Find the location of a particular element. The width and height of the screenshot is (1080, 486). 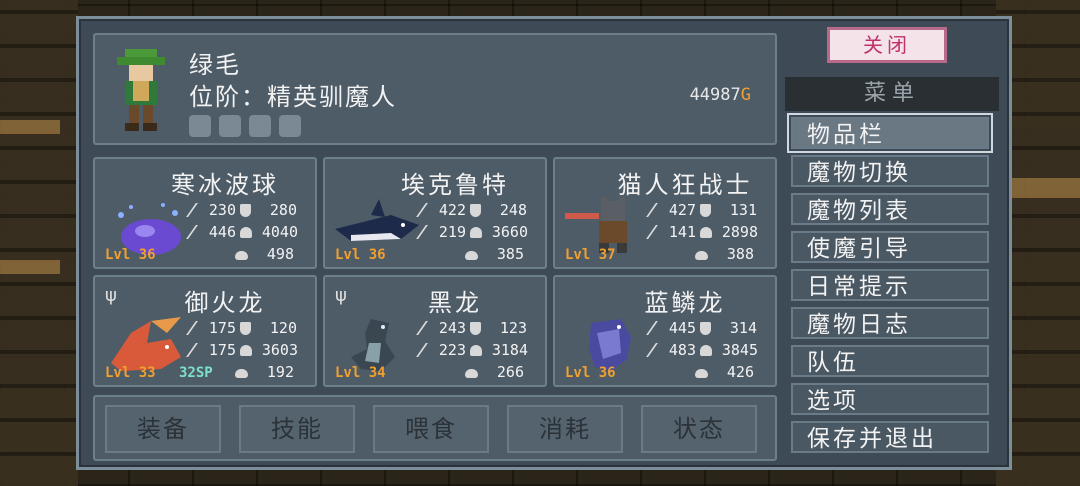

tab-skills: 技能 is located at coordinates (297, 429).